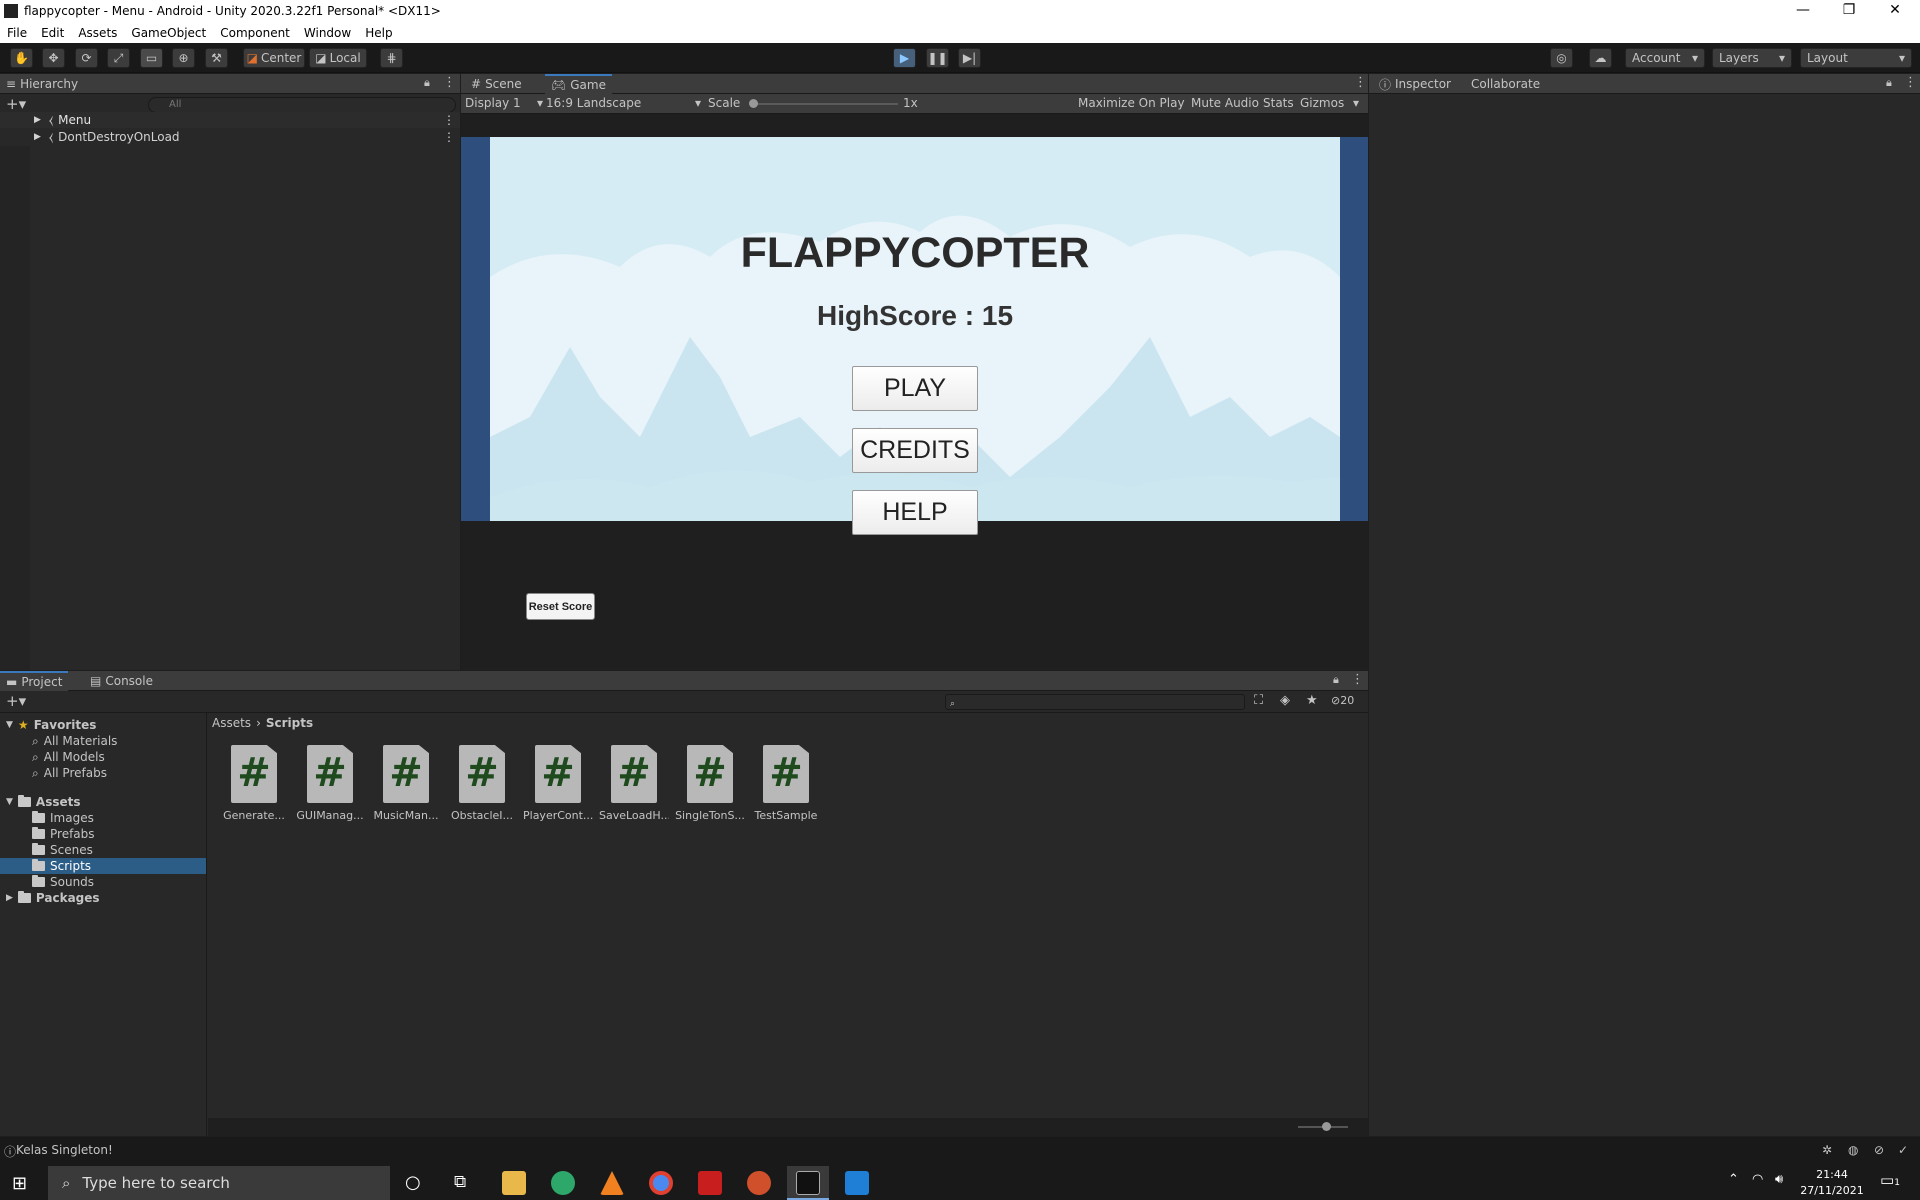 This screenshot has height=1200, width=1920. I want to click on stats-toggle: Stats, so click(1278, 103).